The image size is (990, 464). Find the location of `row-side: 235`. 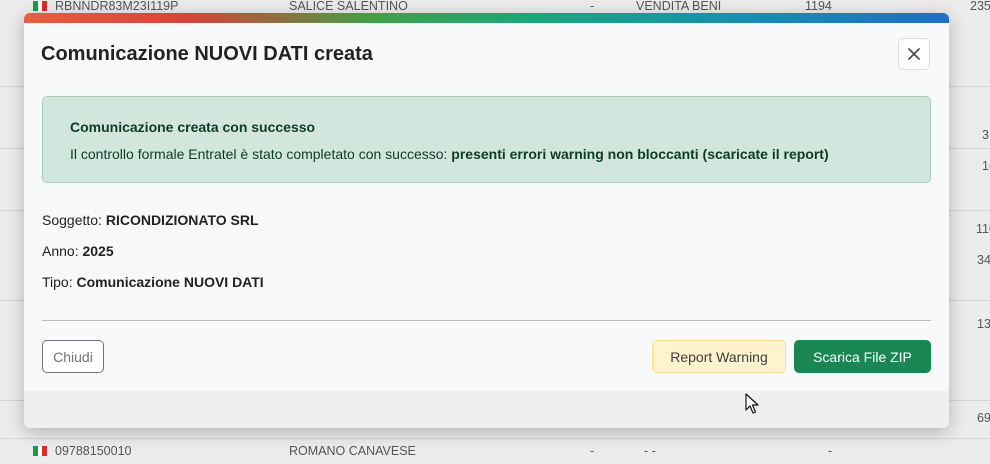

row-side: 235 is located at coordinates (980, 6).